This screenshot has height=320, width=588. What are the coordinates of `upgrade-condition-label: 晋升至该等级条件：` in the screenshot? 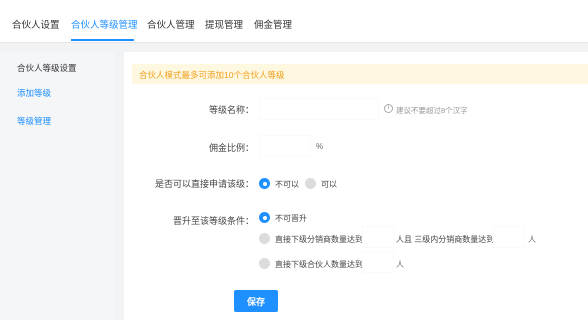 It's located at (213, 221).